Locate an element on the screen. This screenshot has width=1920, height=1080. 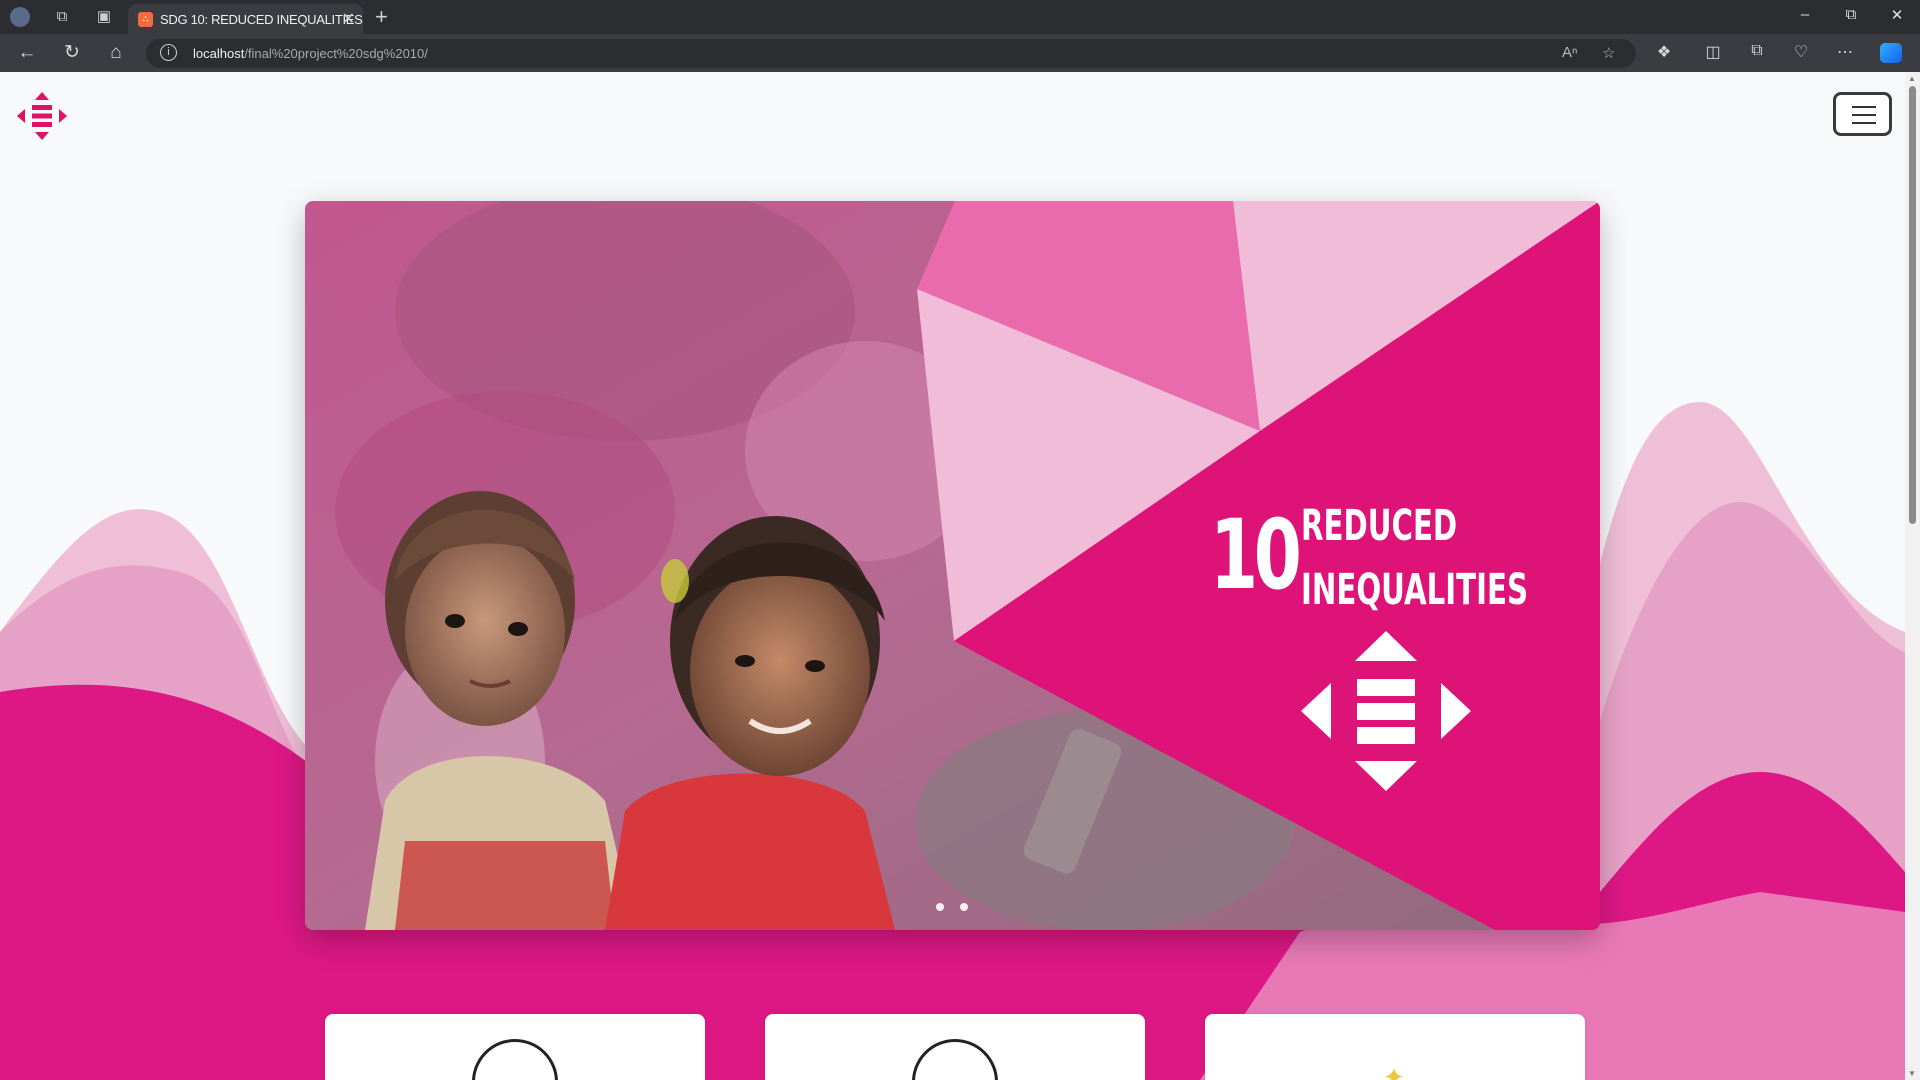
read-aloud-icon: Aⁿ is located at coordinates (1569, 52).